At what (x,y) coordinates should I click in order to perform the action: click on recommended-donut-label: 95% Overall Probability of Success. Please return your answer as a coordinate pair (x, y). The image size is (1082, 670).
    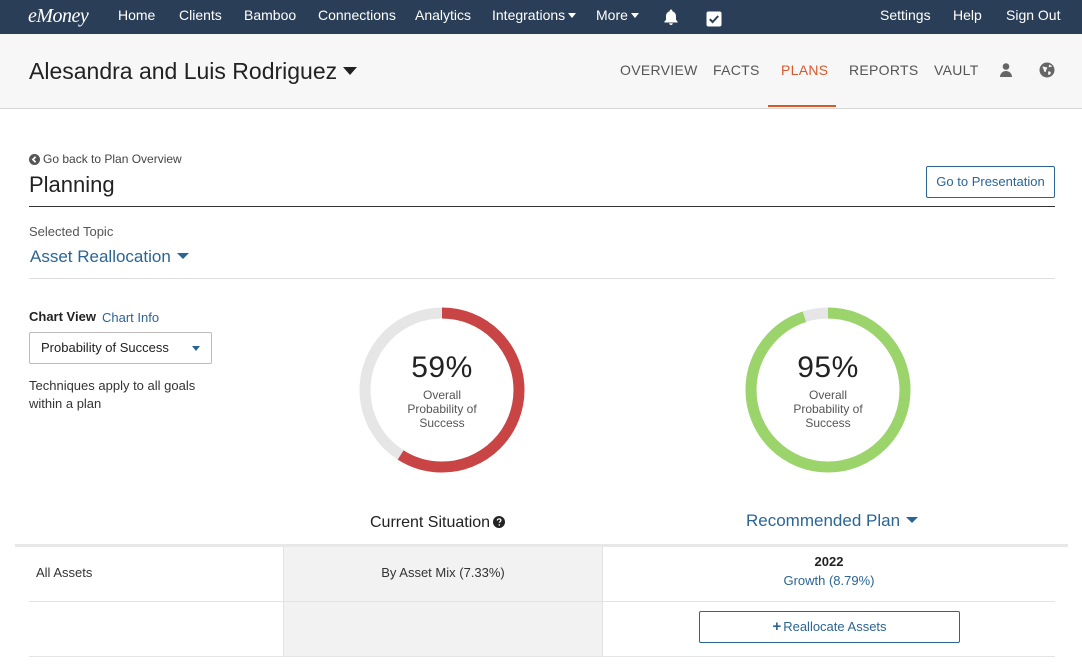
    Looking at the image, I should click on (828, 390).